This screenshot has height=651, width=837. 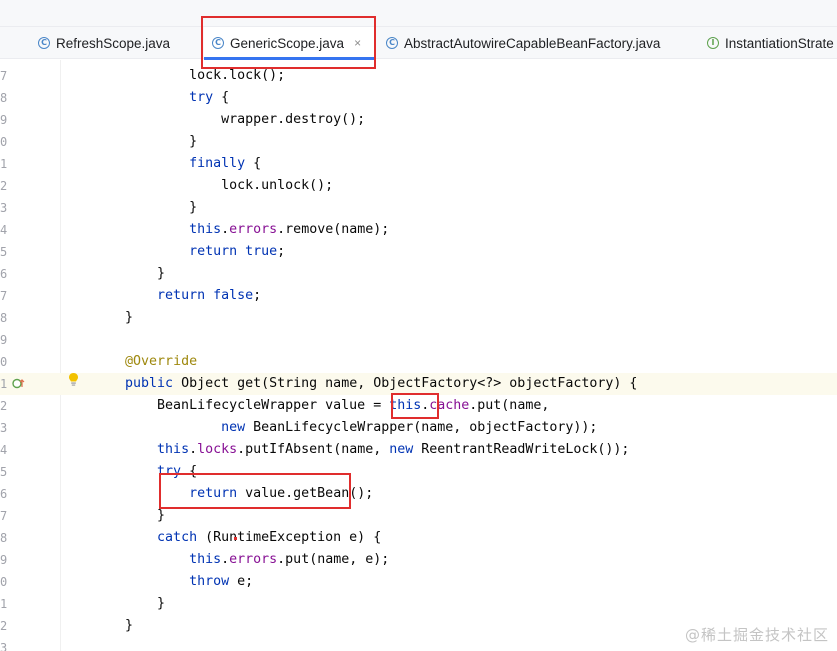 I want to click on code-line: 5 try {, so click(x=418, y=472).